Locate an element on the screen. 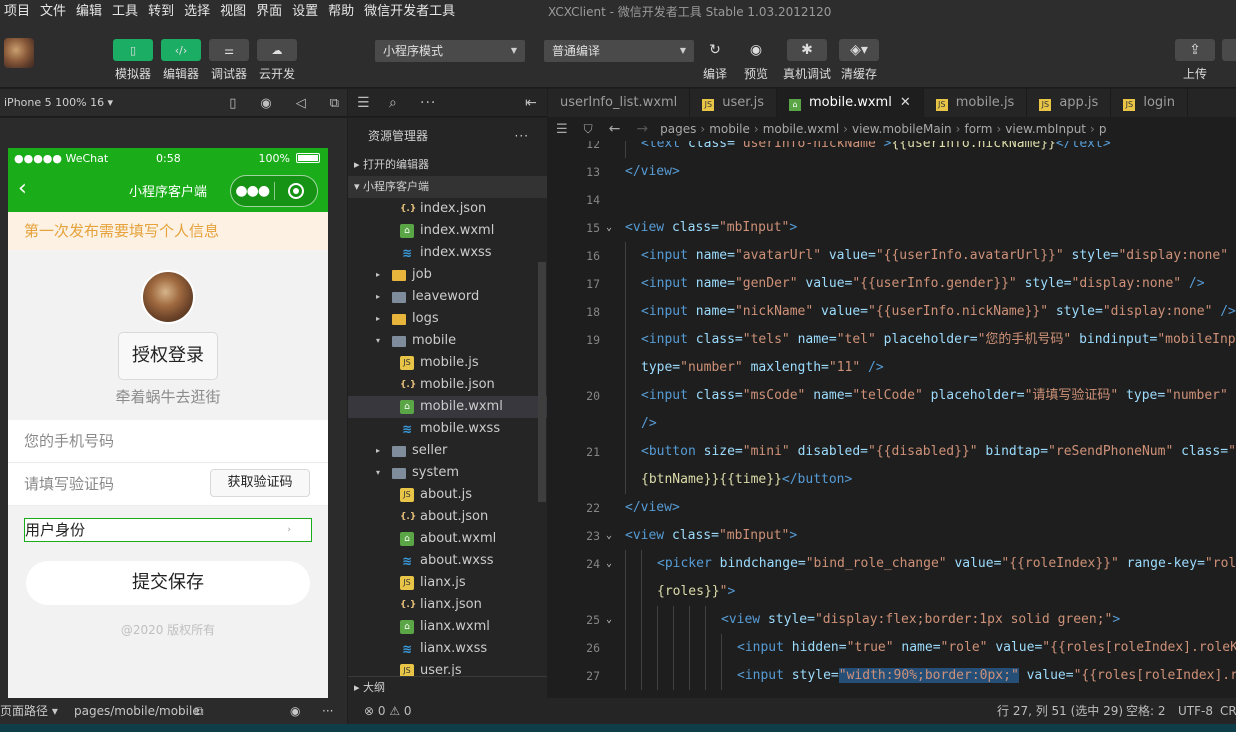 The image size is (1236, 732). explorer-scrollbar is located at coordinates (542, 382).